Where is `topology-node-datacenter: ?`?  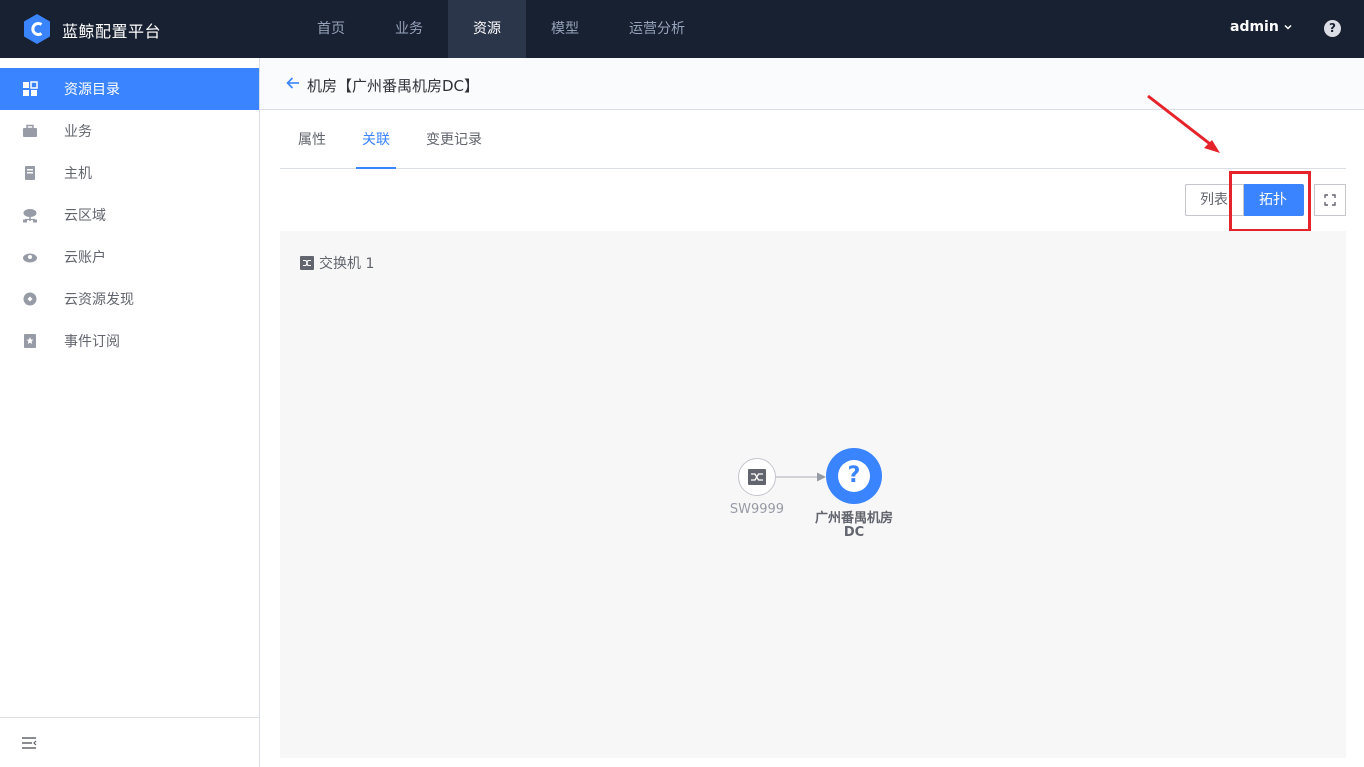 topology-node-datacenter: ? is located at coordinates (854, 476).